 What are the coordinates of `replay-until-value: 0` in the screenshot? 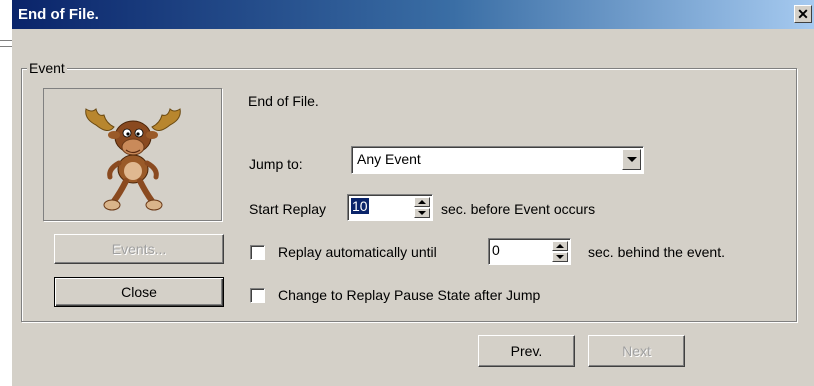 It's located at (496, 250).